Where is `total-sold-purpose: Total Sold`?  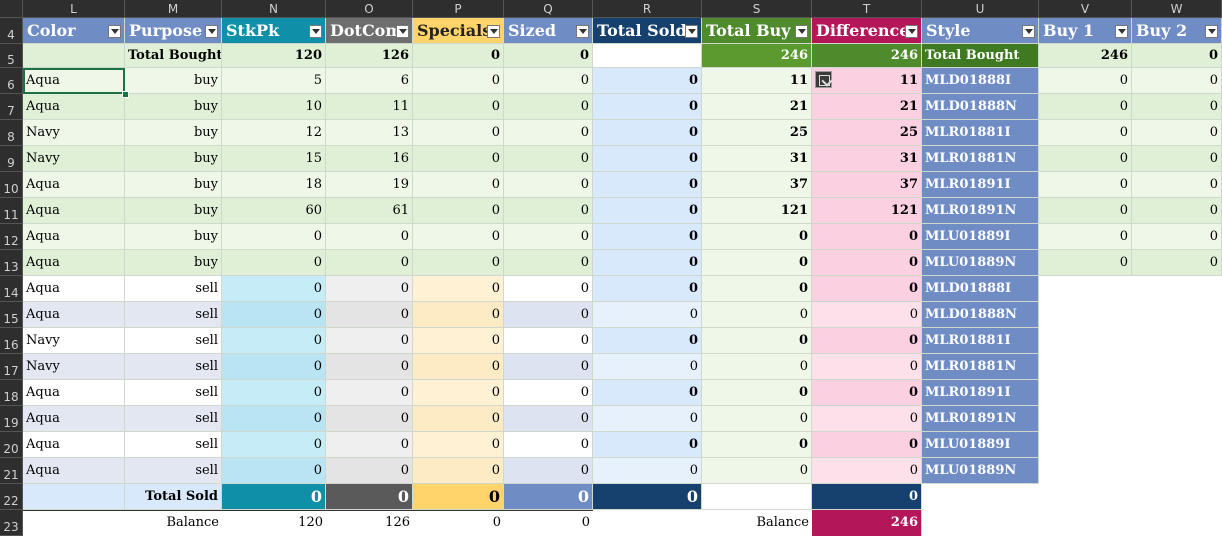
total-sold-purpose: Total Sold is located at coordinates (173, 497).